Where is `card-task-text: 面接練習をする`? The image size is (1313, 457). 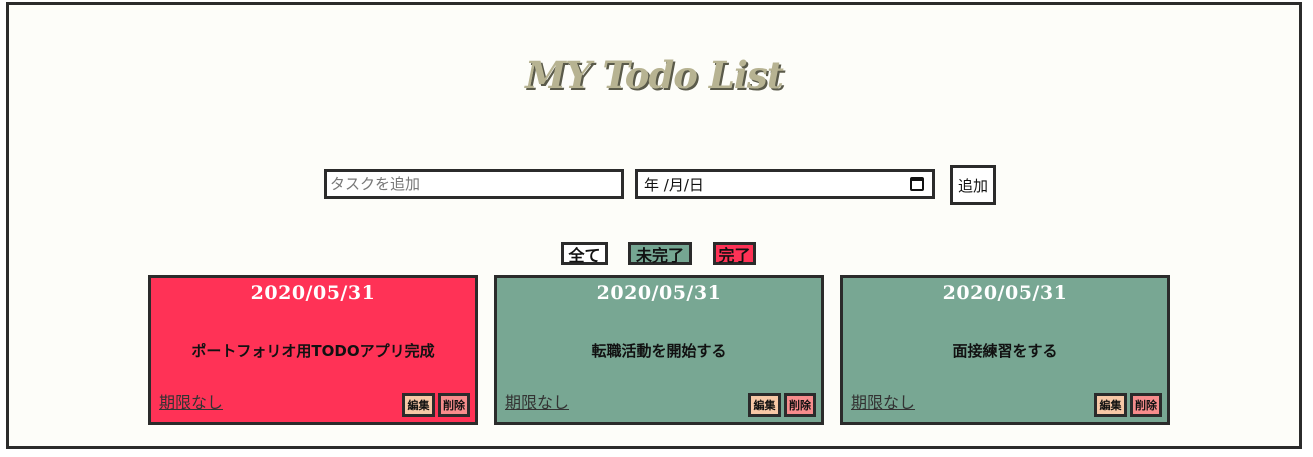 card-task-text: 面接練習をする is located at coordinates (1005, 351).